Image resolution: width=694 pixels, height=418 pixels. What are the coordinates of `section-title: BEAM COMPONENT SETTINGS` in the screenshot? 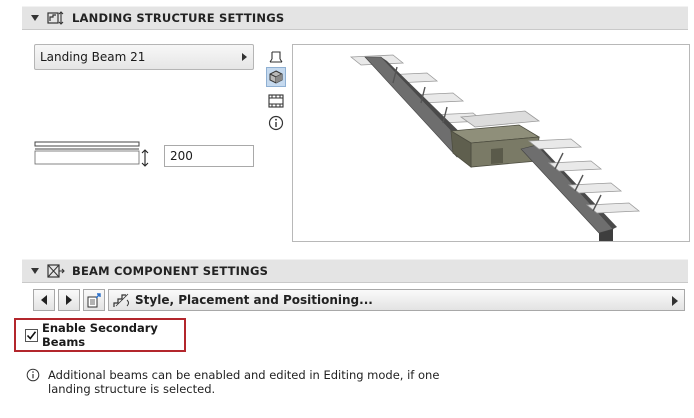 It's located at (170, 271).